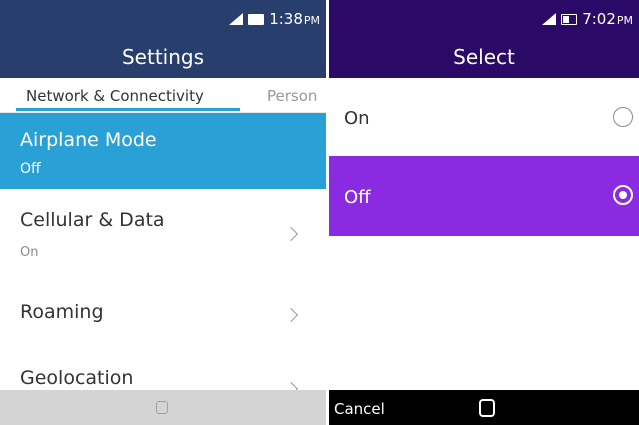 The height and width of the screenshot is (425, 639). What do you see at coordinates (62, 312) in the screenshot?
I see `list-item-title: Roaming` at bounding box center [62, 312].